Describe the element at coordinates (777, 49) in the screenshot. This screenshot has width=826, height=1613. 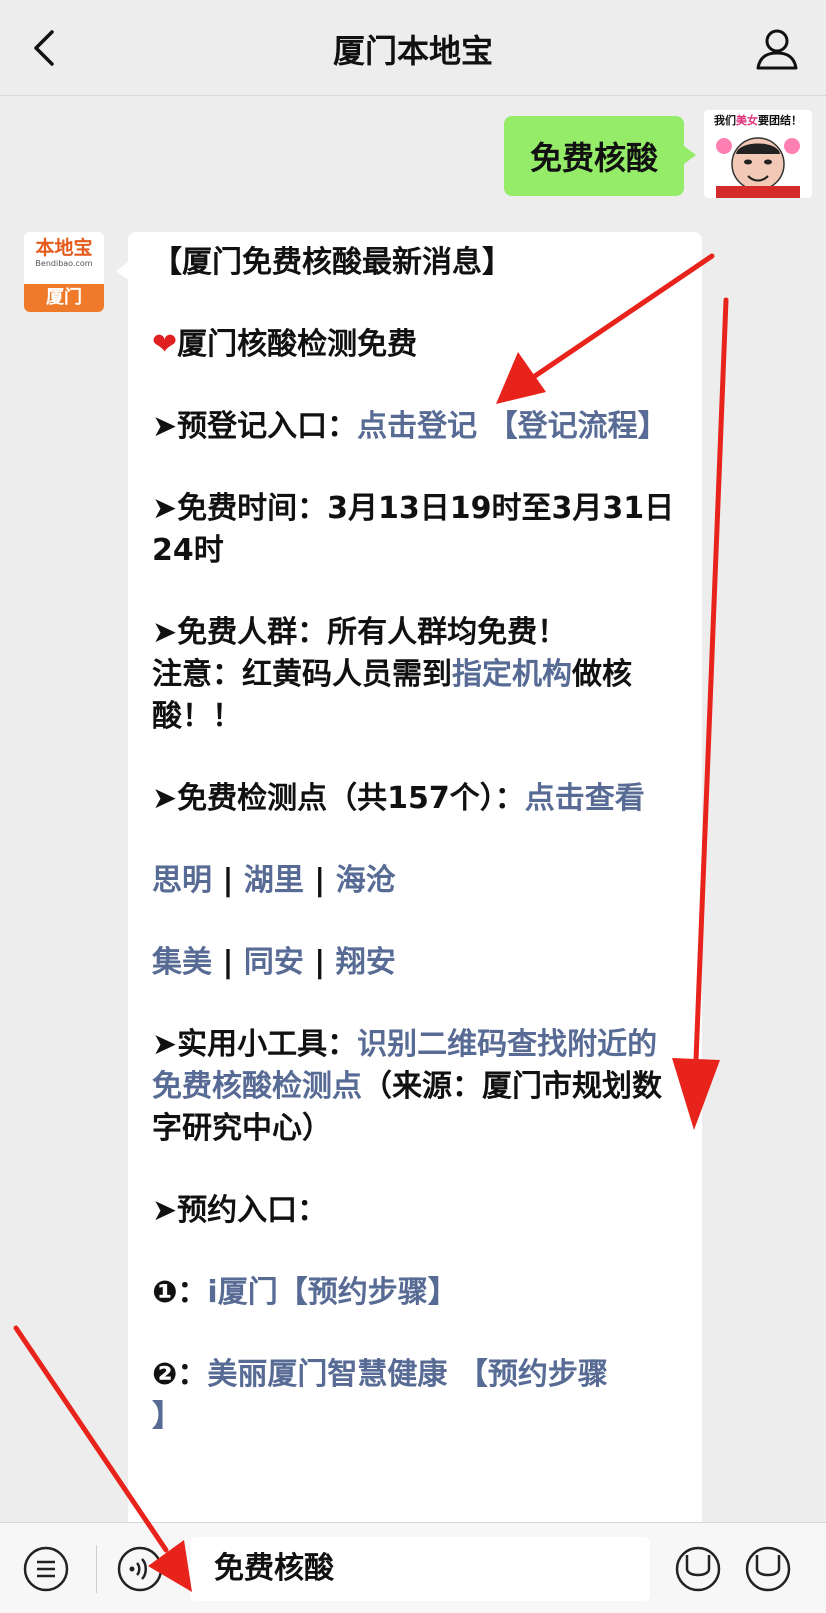
I see `profile-icon` at that location.